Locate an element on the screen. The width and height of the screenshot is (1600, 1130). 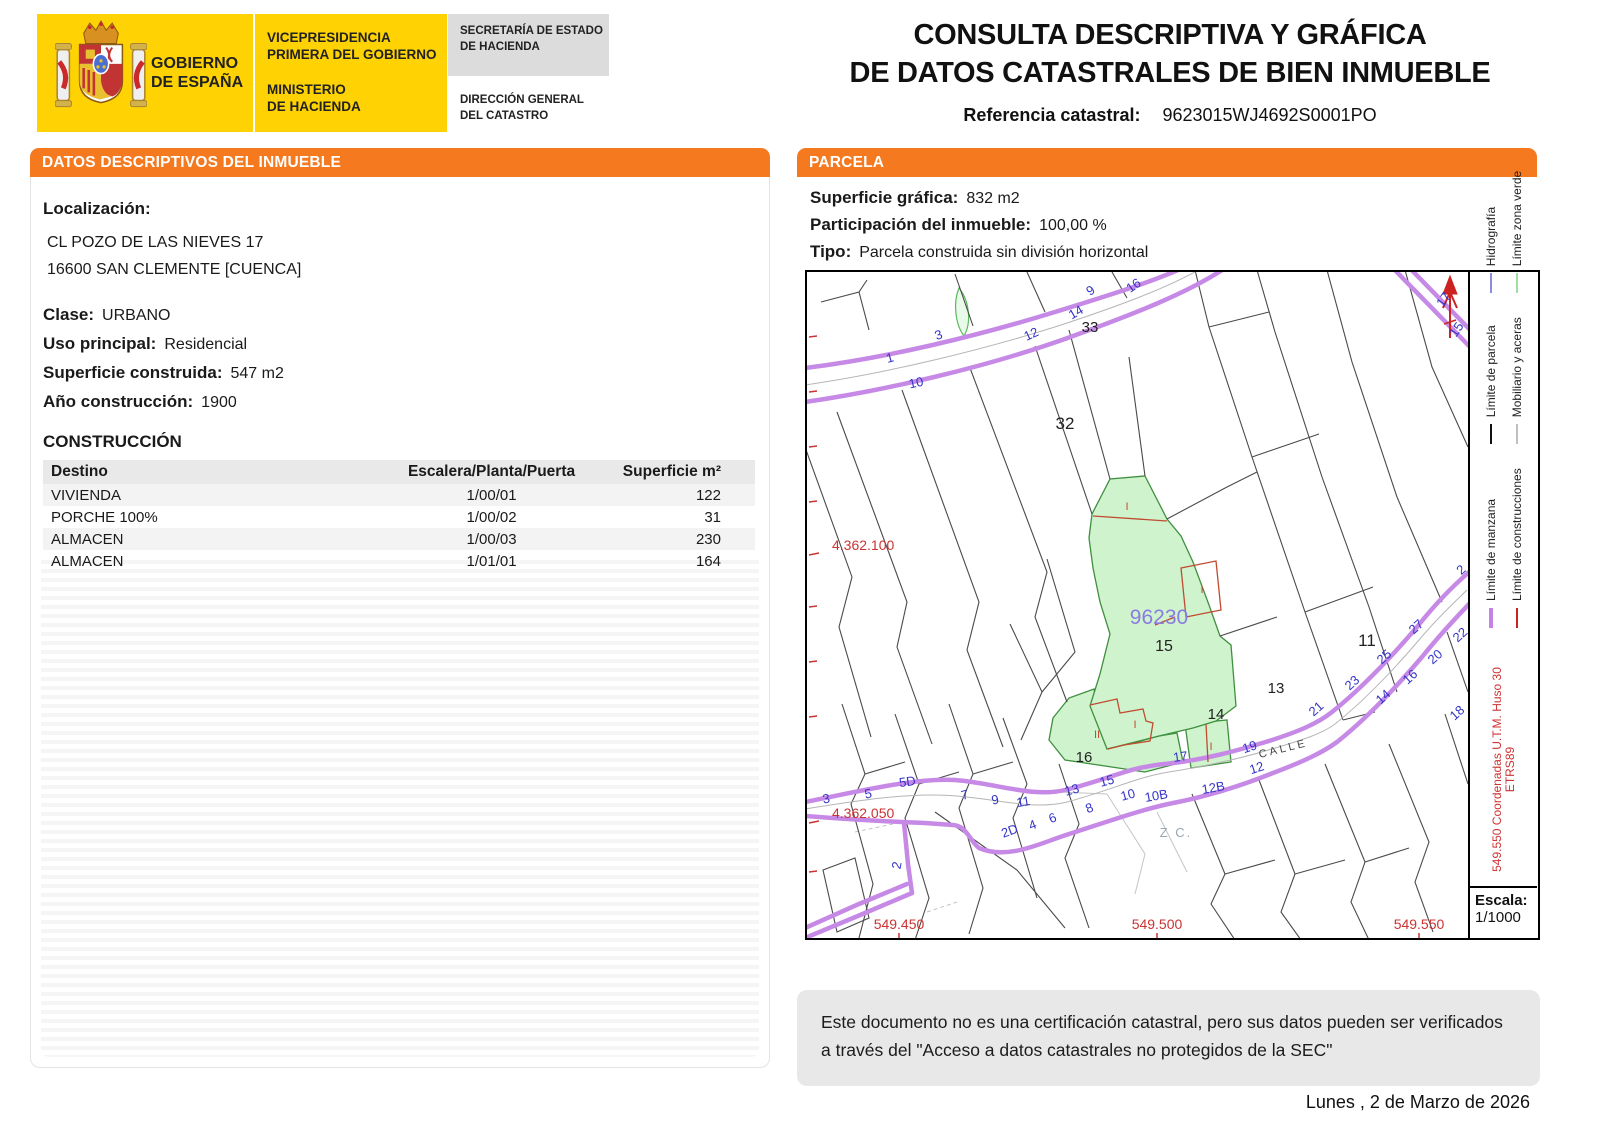
map-label: 96230 is located at coordinates (1159, 617).